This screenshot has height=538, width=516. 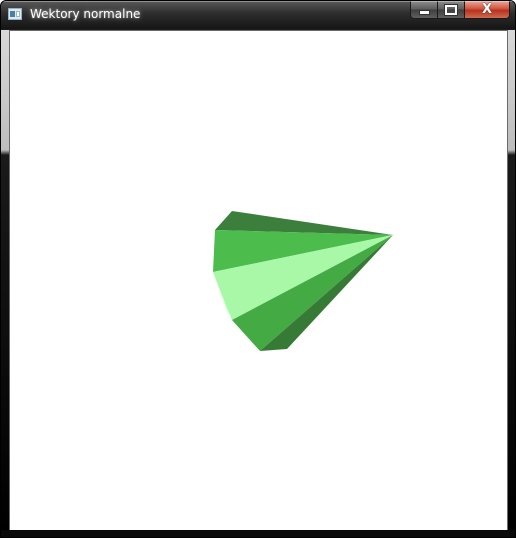 What do you see at coordinates (5, 281) in the screenshot?
I see `window-frame-left` at bounding box center [5, 281].